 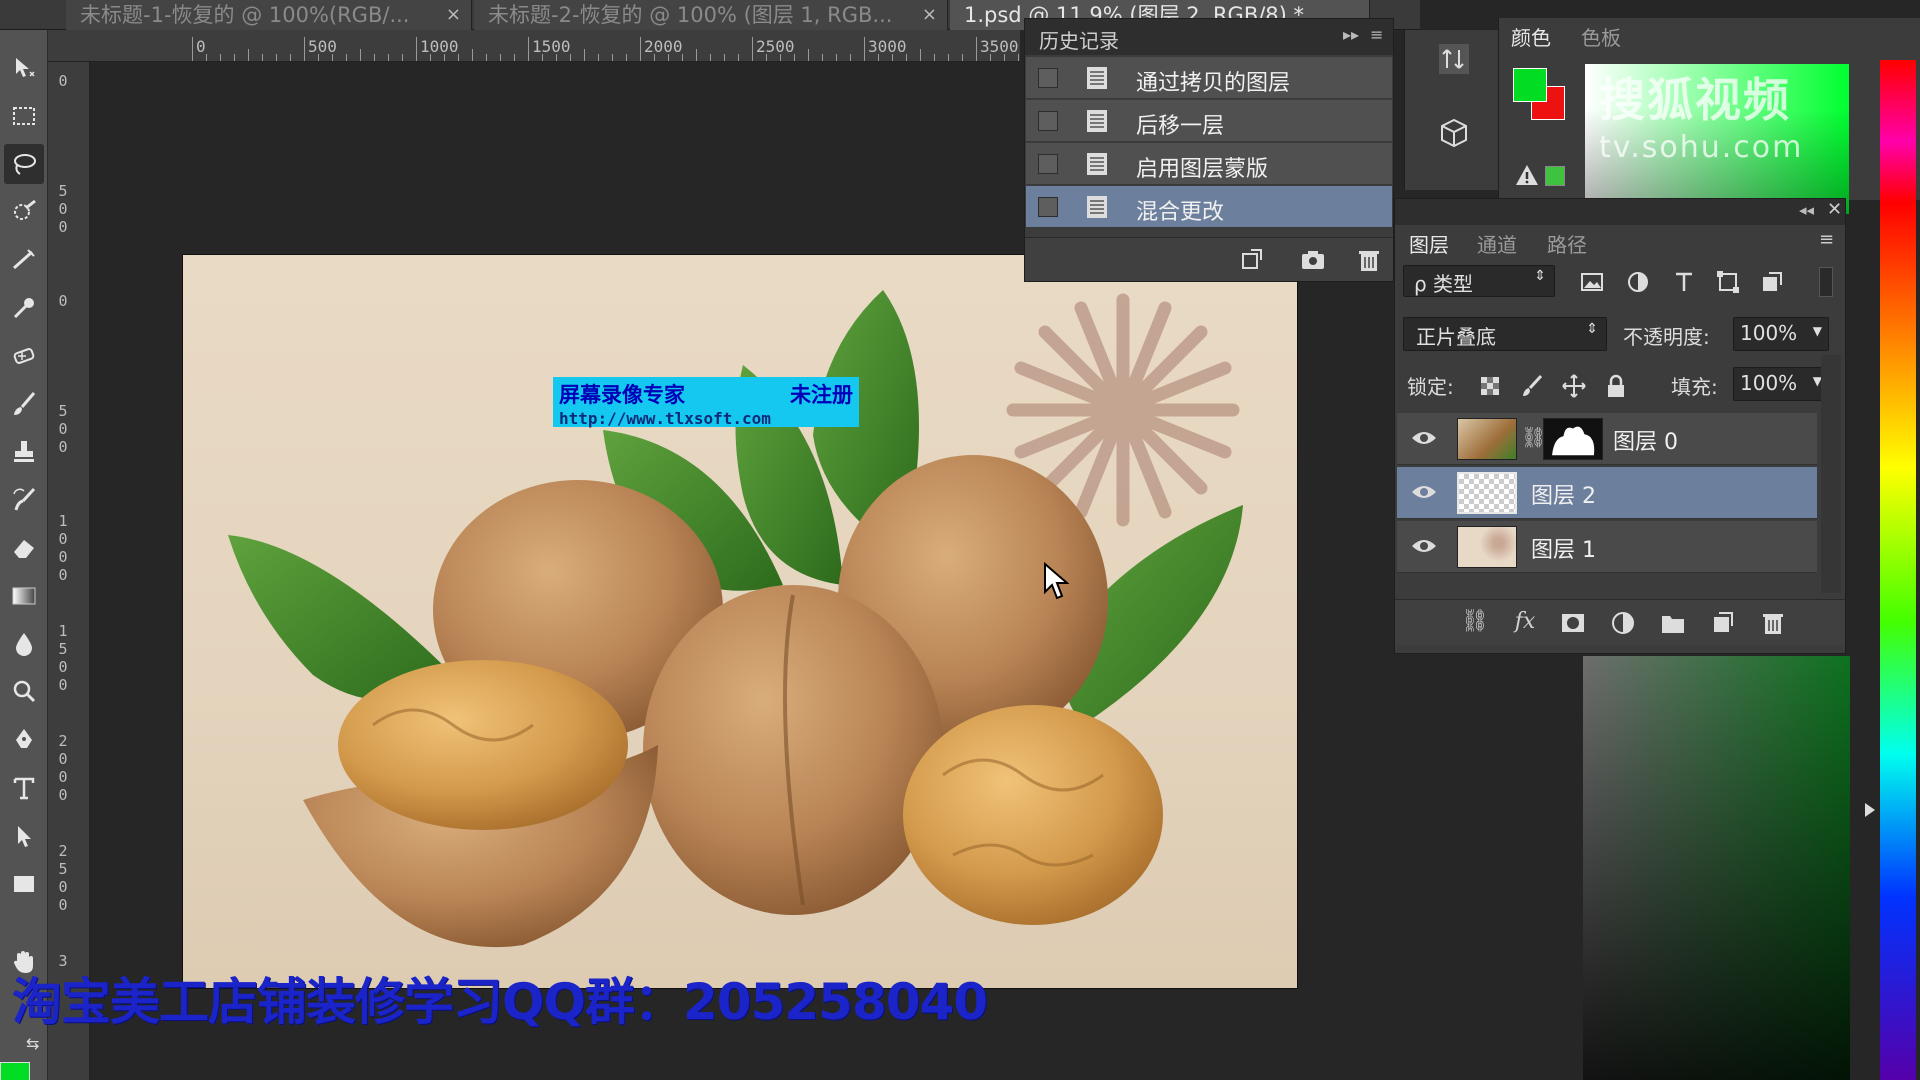 I want to click on lock-image-brush-icon, so click(x=1532, y=386).